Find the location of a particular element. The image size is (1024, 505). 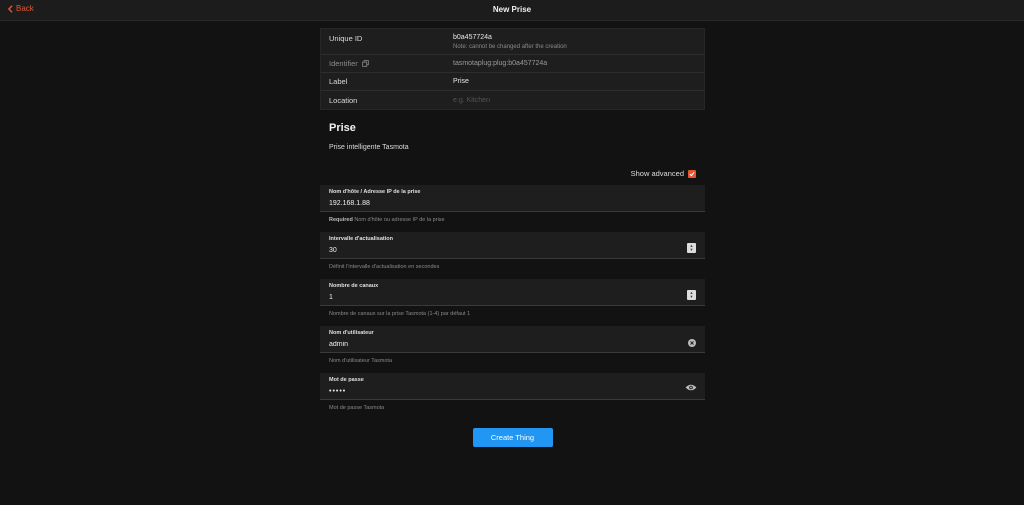

thing-type-description: Prise intelligente Tasmota is located at coordinates (369, 147).